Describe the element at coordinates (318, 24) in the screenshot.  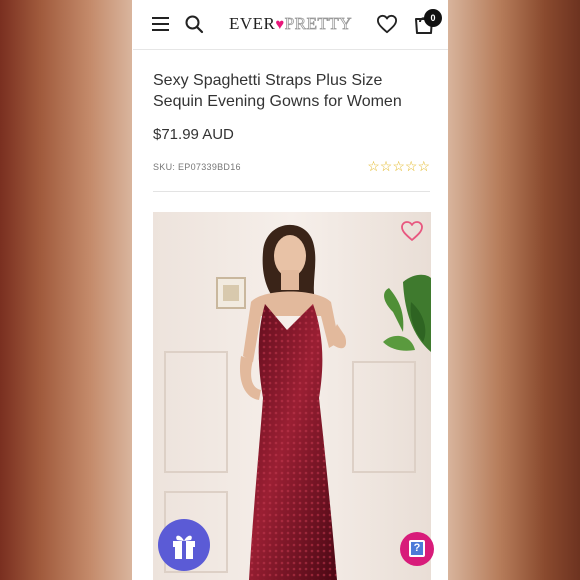
I see `logo-pretty: PRETTY` at that location.